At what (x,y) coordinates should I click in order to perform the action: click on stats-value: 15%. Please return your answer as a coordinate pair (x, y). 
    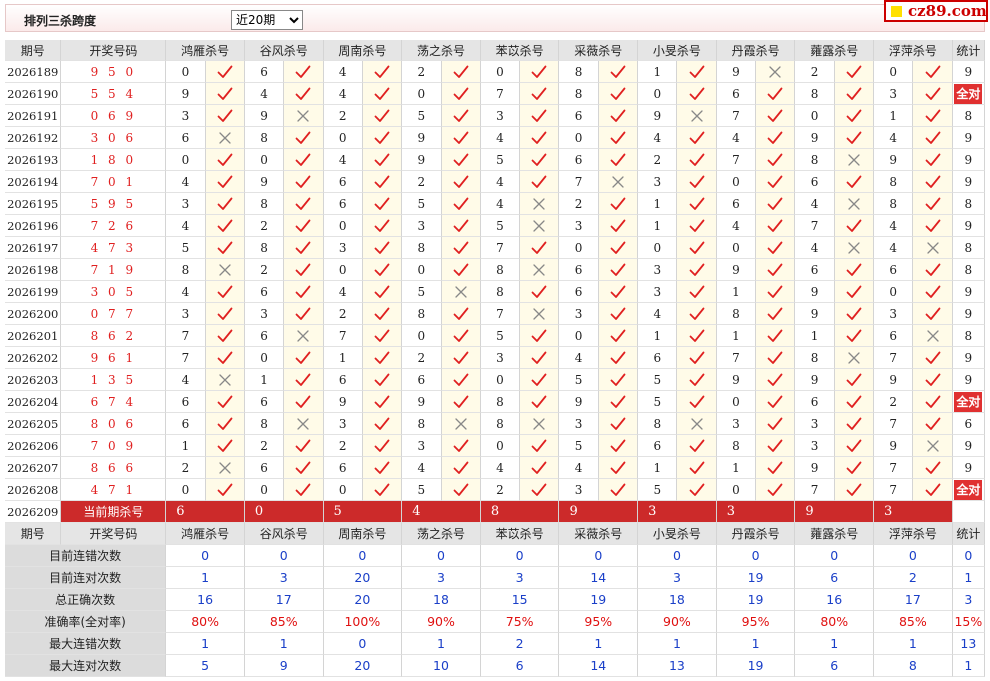
    Looking at the image, I should click on (968, 622).